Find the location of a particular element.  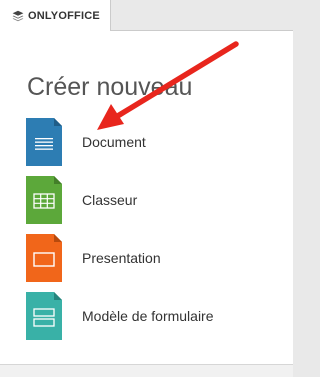

create-document-item: Document is located at coordinates (151, 142).